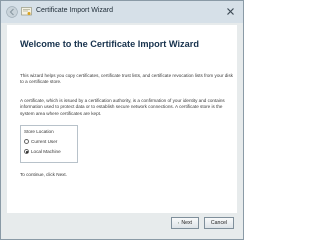  Describe the element at coordinates (44, 141) in the screenshot. I see `current-user-label: Current User` at that location.